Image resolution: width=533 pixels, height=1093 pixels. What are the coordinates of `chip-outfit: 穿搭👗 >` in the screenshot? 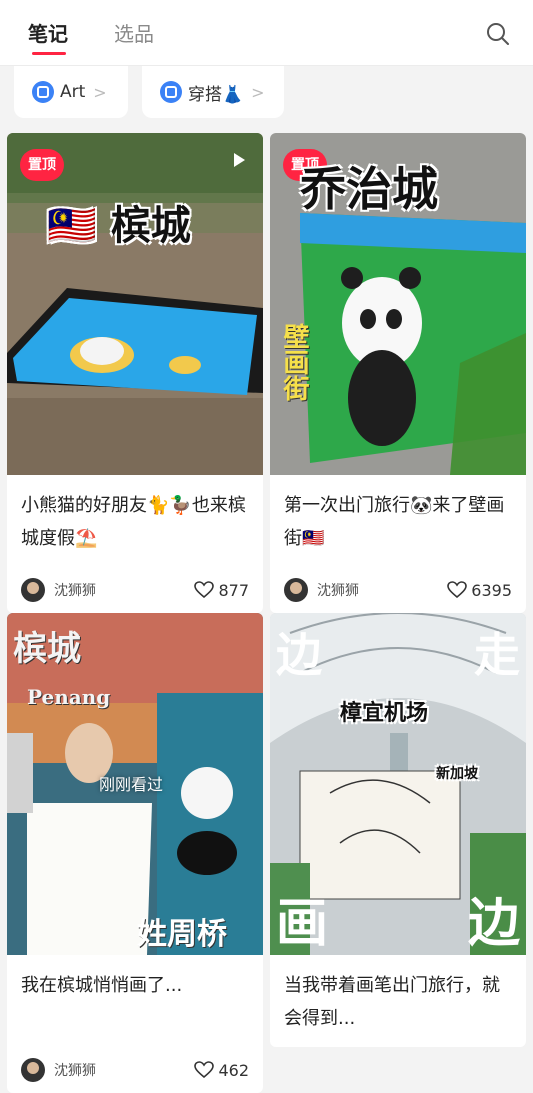 It's located at (213, 92).